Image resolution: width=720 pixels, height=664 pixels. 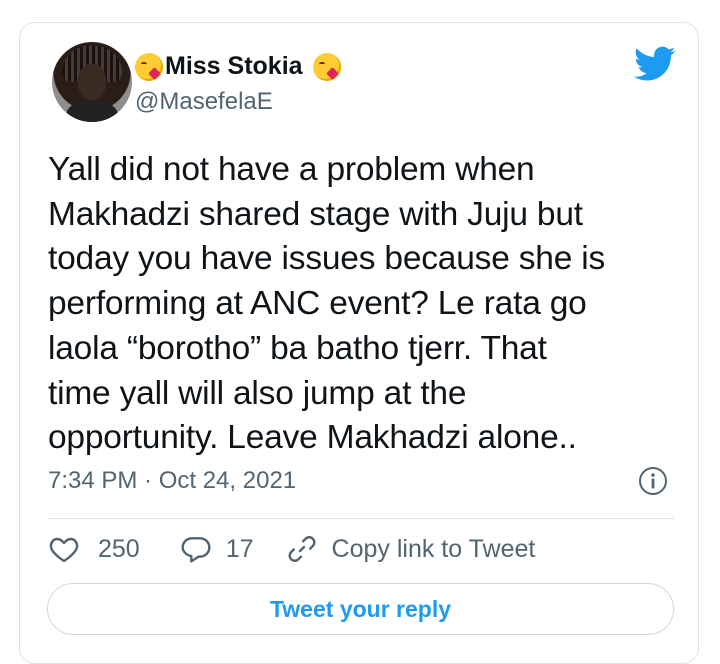 I want to click on author-name-row: Miss Stokia, so click(x=238, y=66).